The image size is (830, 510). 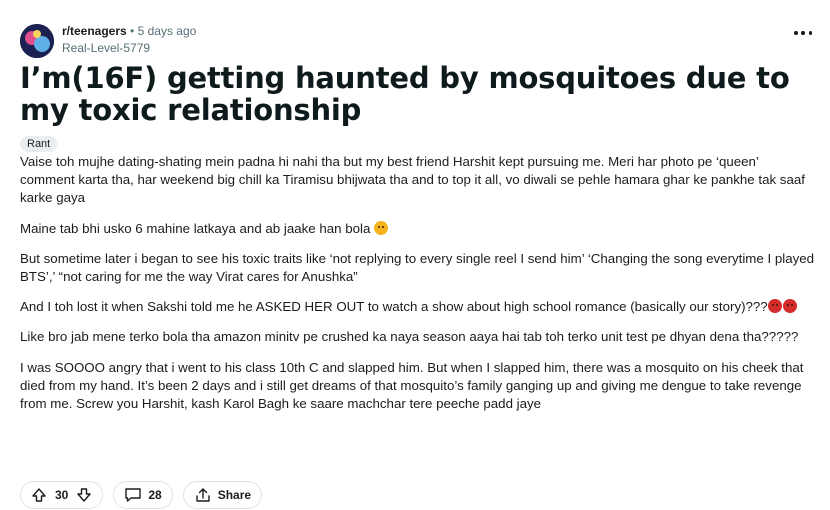 I want to click on share-label: Share, so click(x=234, y=495).